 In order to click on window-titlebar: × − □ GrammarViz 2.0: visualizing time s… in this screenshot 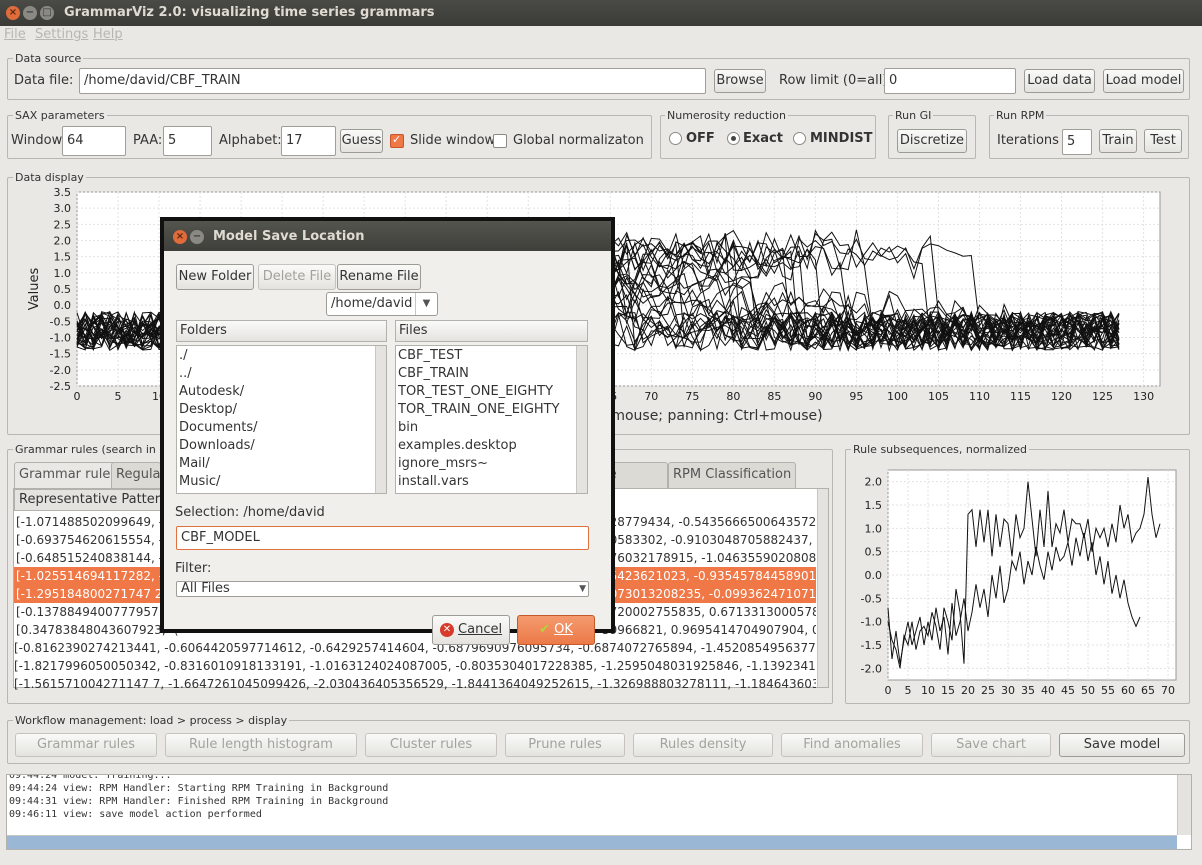, I will do `click(601, 13)`.